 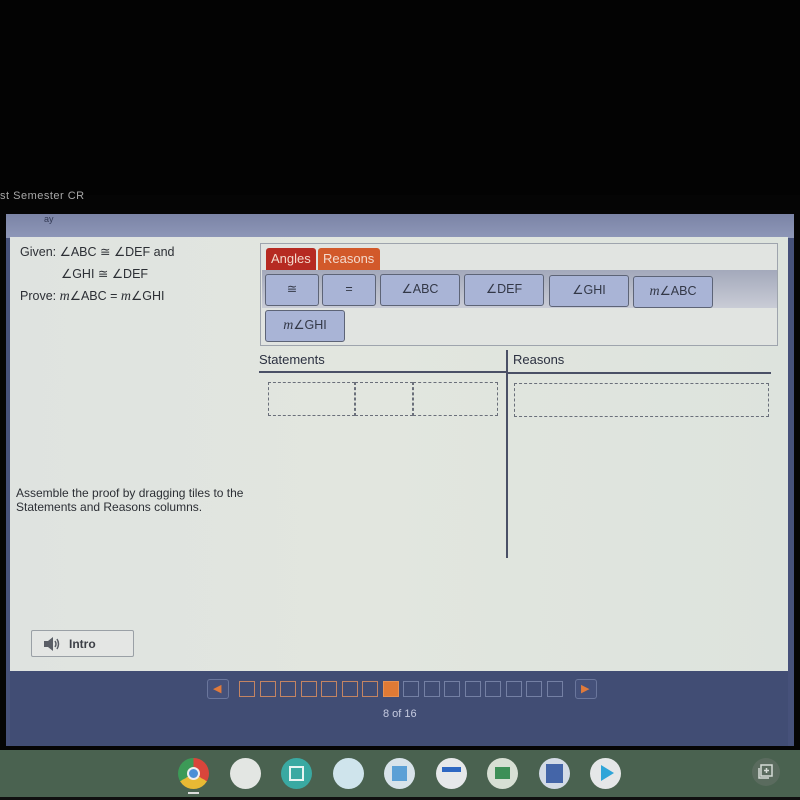 I want to click on classroom-board, so click(x=502, y=773).